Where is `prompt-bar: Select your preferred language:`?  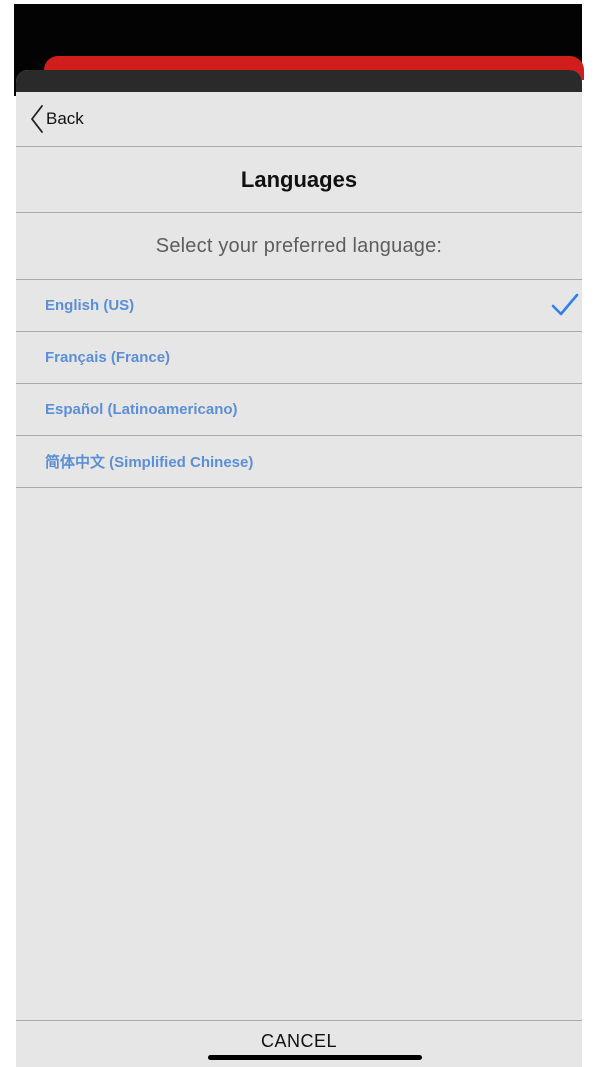 prompt-bar: Select your preferred language: is located at coordinates (299, 246).